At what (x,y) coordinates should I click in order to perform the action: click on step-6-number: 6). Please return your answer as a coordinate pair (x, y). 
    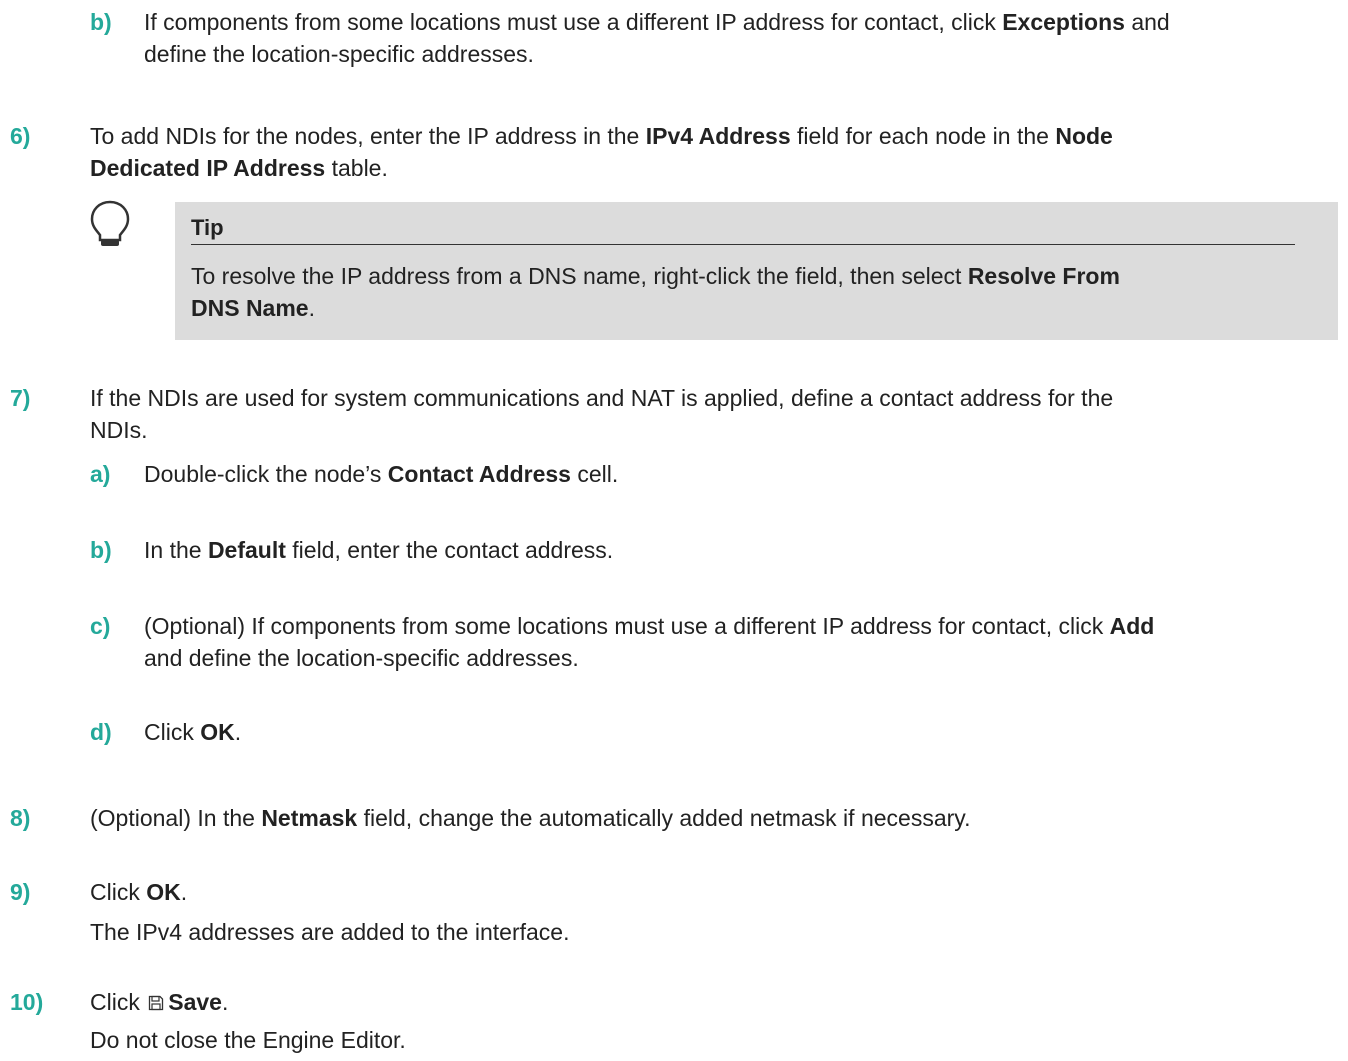
    Looking at the image, I should click on (20, 136).